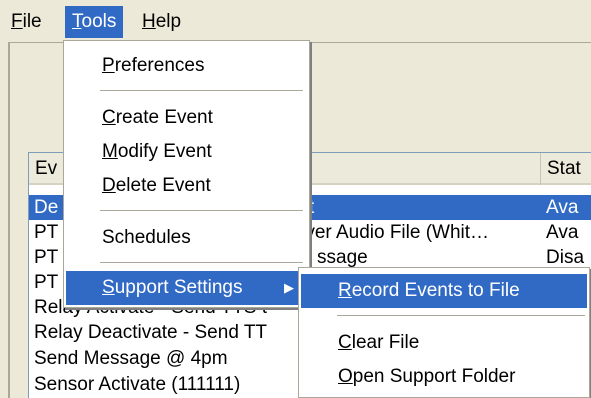 The height and width of the screenshot is (398, 591). What do you see at coordinates (429, 290) in the screenshot?
I see `menu-item-record-events-label: Record Events to File` at bounding box center [429, 290].